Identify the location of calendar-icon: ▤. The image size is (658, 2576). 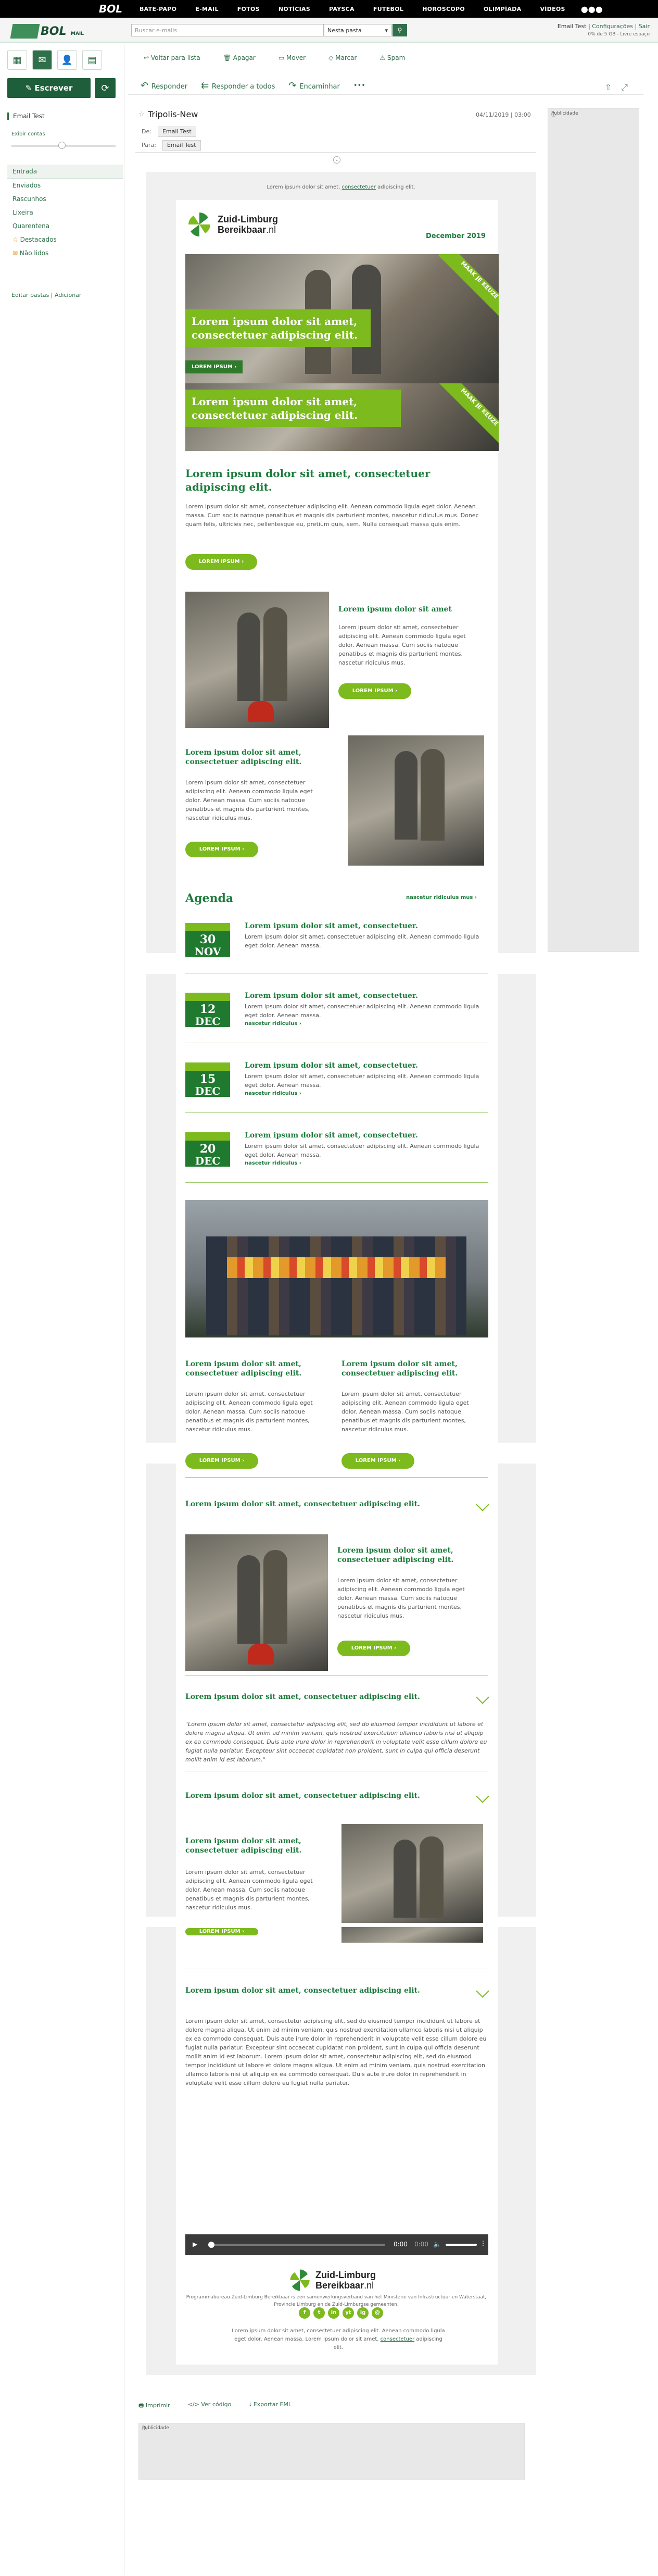
(92, 60).